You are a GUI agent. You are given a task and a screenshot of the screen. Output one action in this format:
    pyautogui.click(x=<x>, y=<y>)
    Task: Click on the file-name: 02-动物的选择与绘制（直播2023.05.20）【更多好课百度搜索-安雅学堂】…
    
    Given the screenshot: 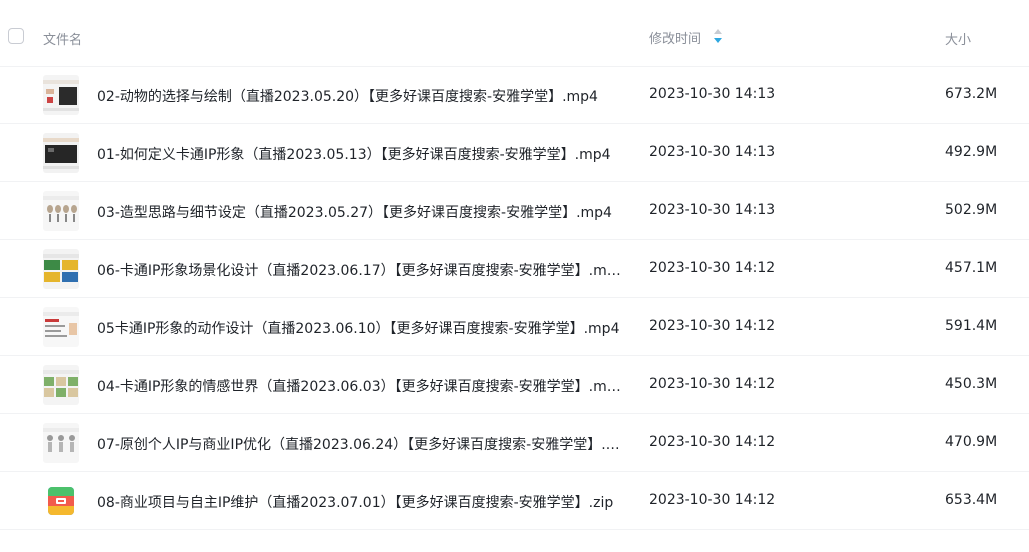 What is the action you would take?
    pyautogui.click(x=347, y=96)
    